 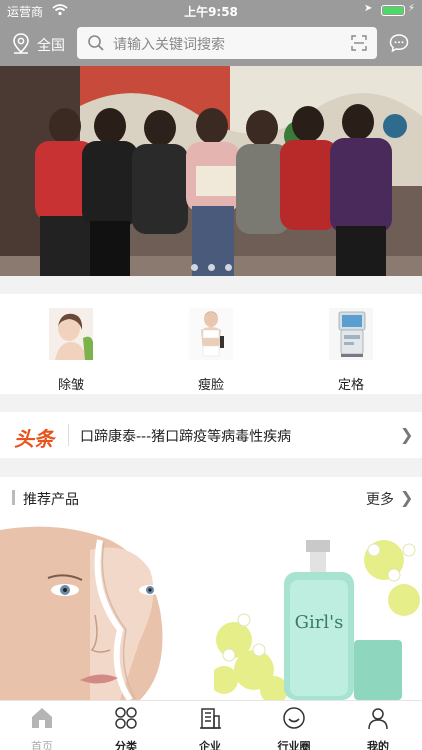 I want to click on category-item-slimming: 瘦脸, so click(x=211, y=350).